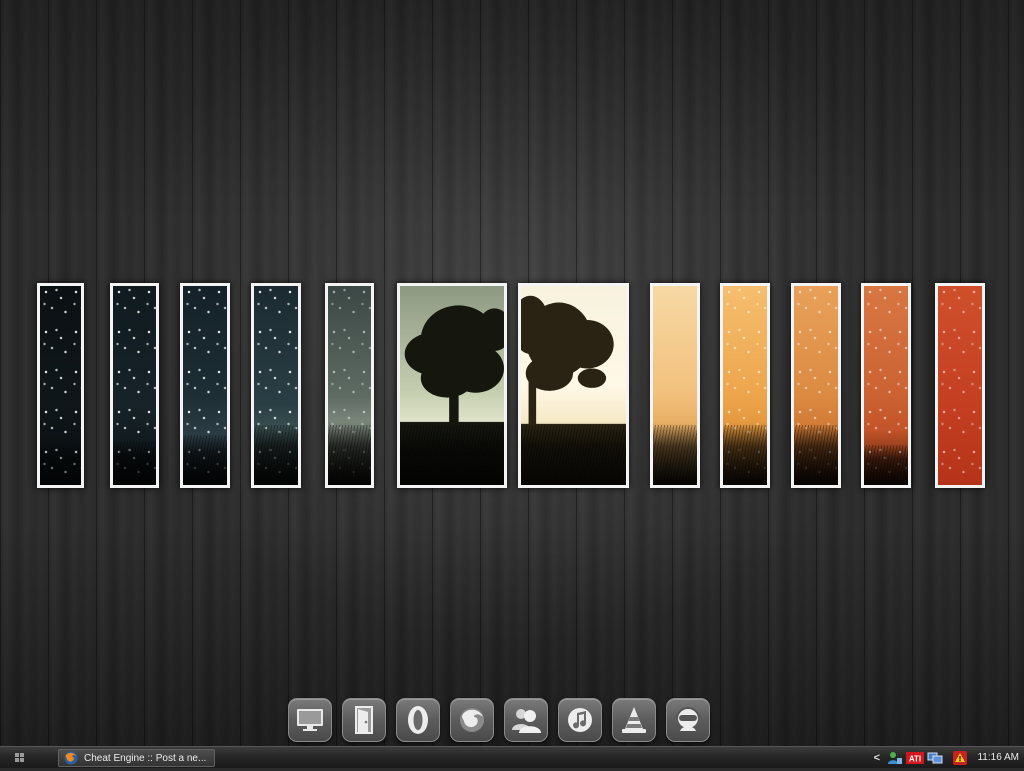 This screenshot has height=771, width=1024. I want to click on security-alert-icon, so click(960, 758).